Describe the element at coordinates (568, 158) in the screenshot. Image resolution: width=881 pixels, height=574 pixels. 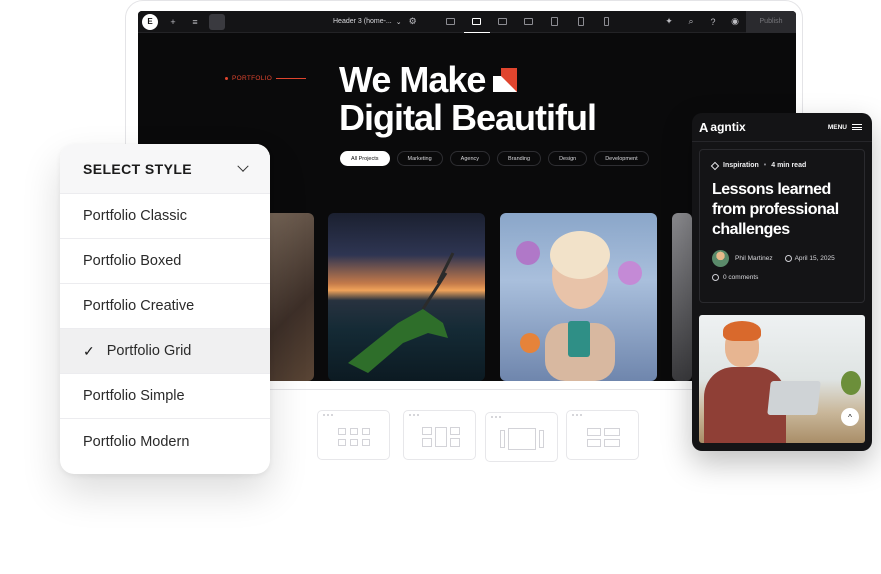
I see `filter-design: Design` at that location.